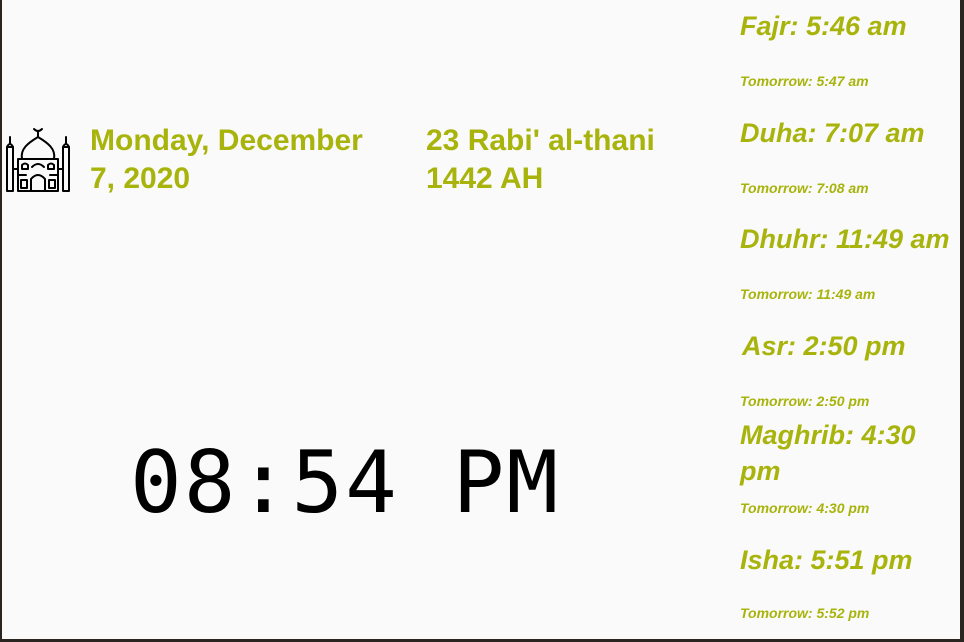 This screenshot has height=642, width=964. What do you see at coordinates (850, 155) in the screenshot?
I see `prayer-duha: Duha: 7:07 am Tomorrow: 7:08 am` at bounding box center [850, 155].